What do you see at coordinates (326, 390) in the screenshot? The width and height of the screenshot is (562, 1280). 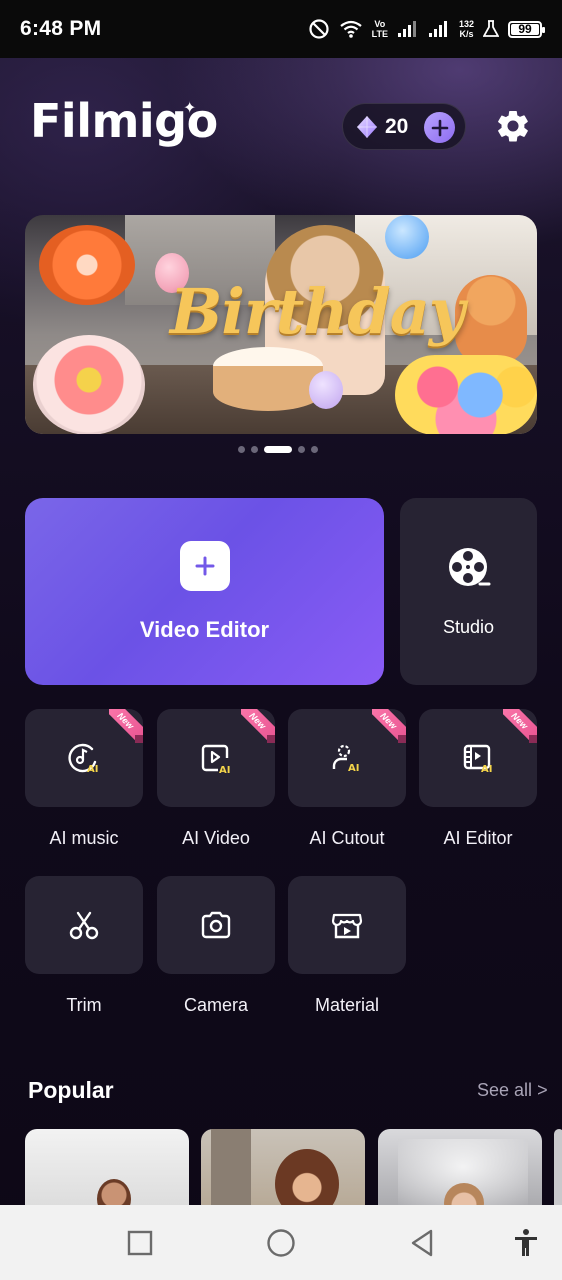 I see `banner-balloon-lilac` at bounding box center [326, 390].